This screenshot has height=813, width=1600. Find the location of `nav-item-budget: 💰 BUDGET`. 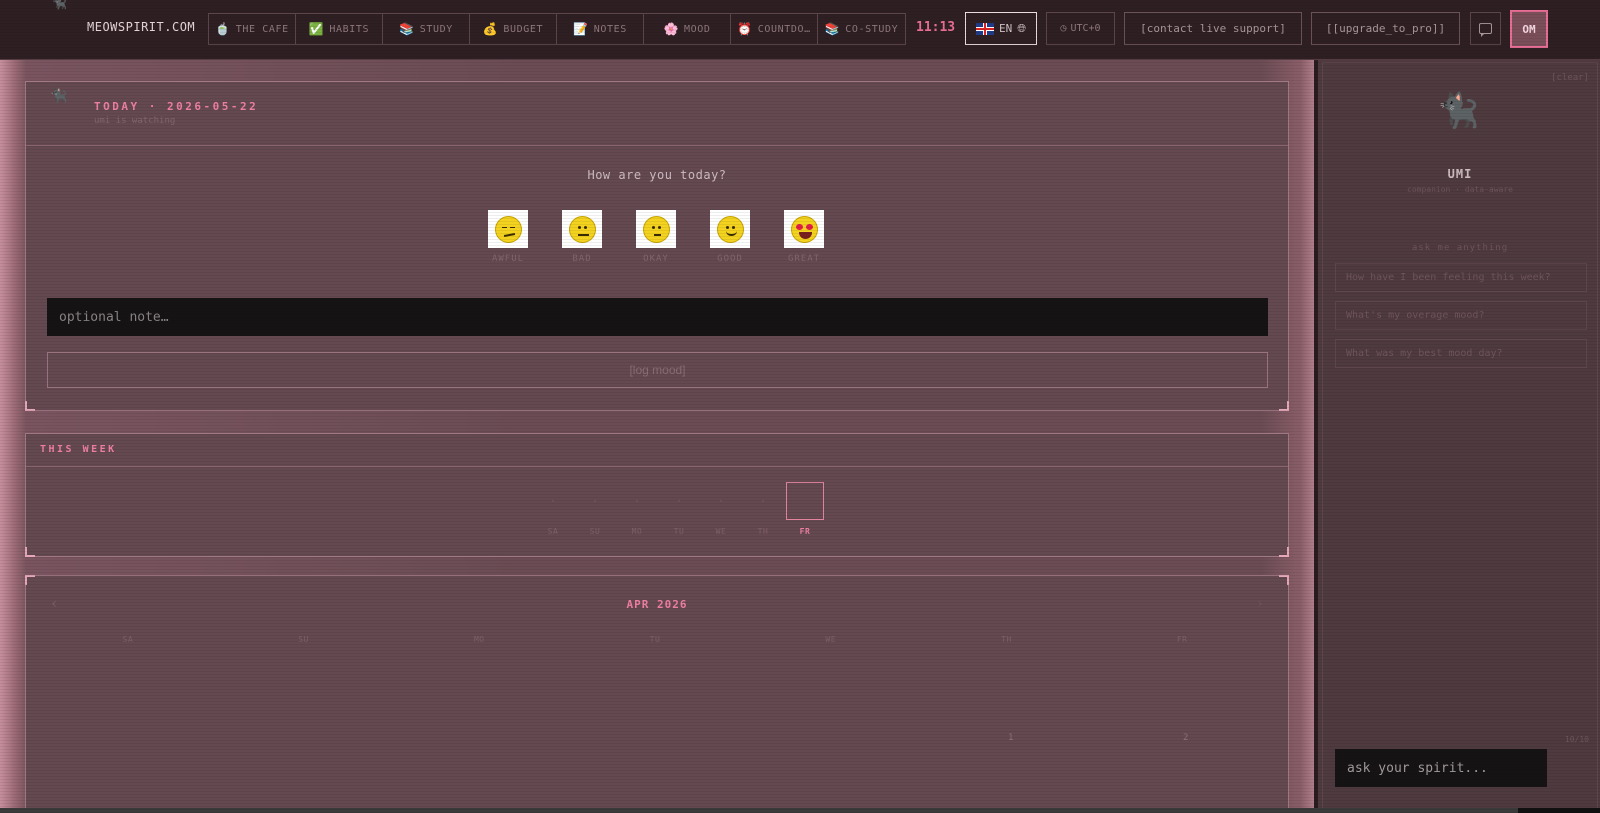

nav-item-budget: 💰 BUDGET is located at coordinates (513, 29).